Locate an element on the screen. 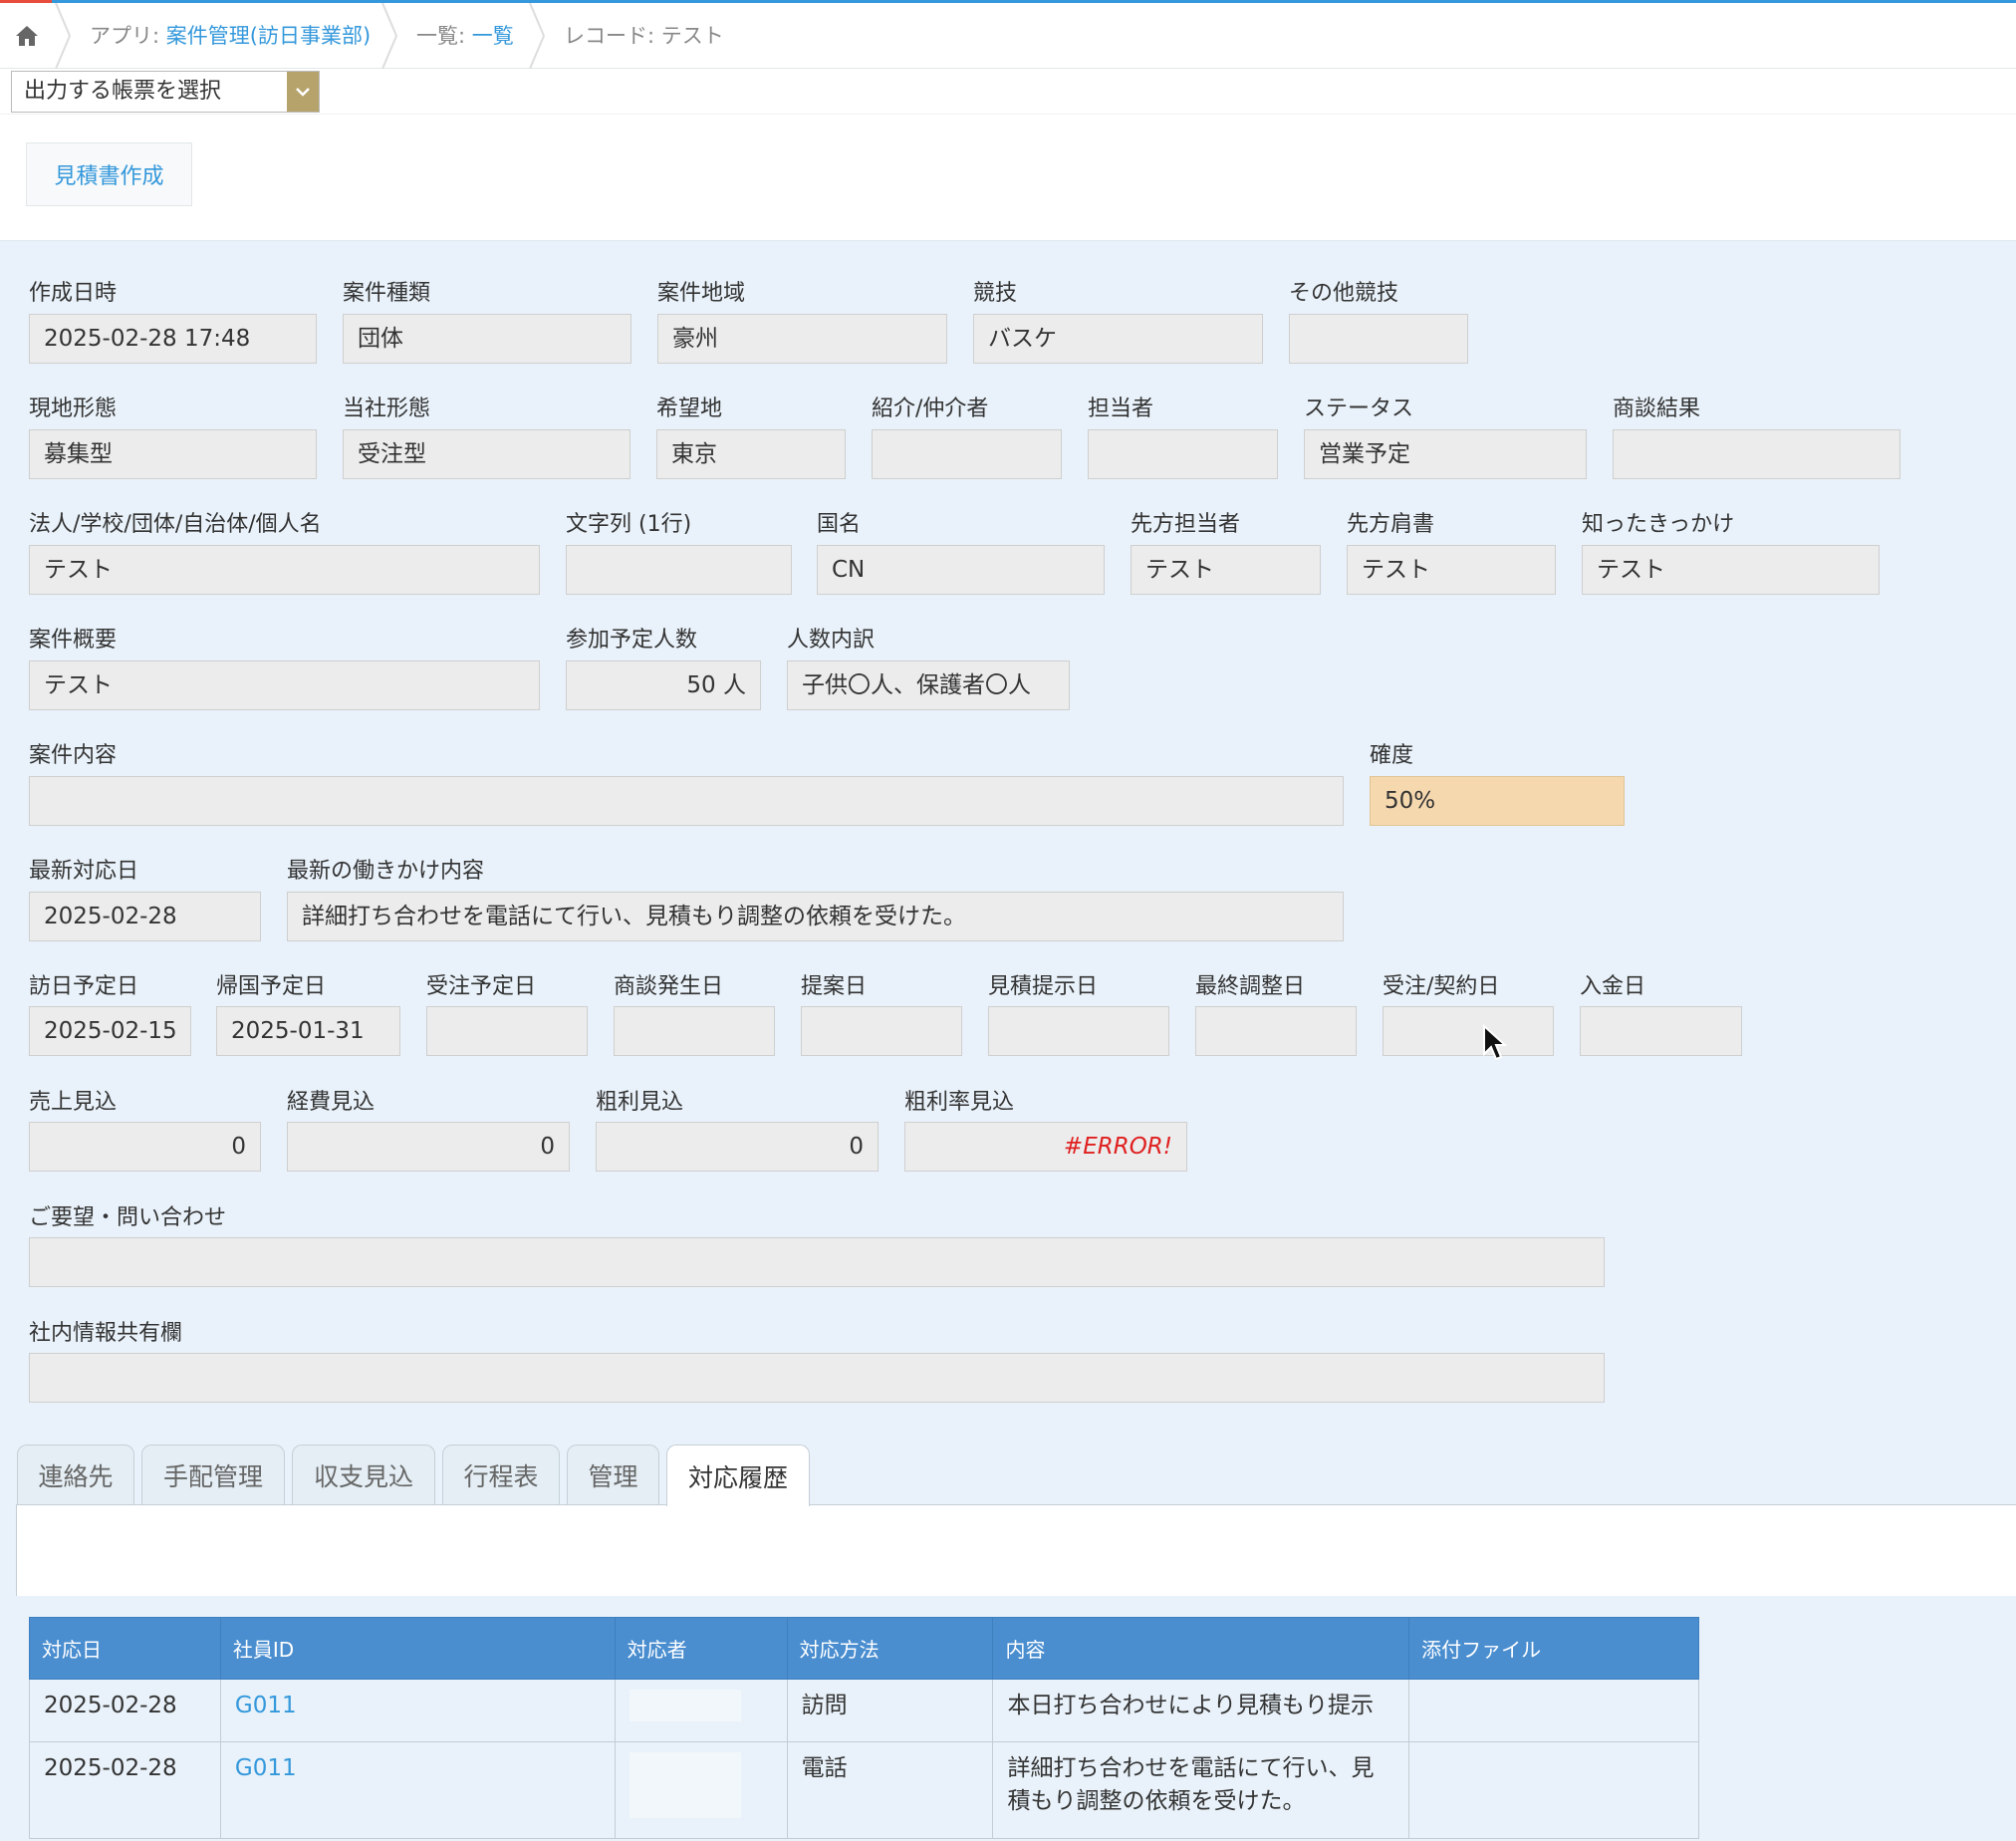 This screenshot has width=2016, height=1841. label-case-content: 案件内容 is located at coordinates (73, 755).